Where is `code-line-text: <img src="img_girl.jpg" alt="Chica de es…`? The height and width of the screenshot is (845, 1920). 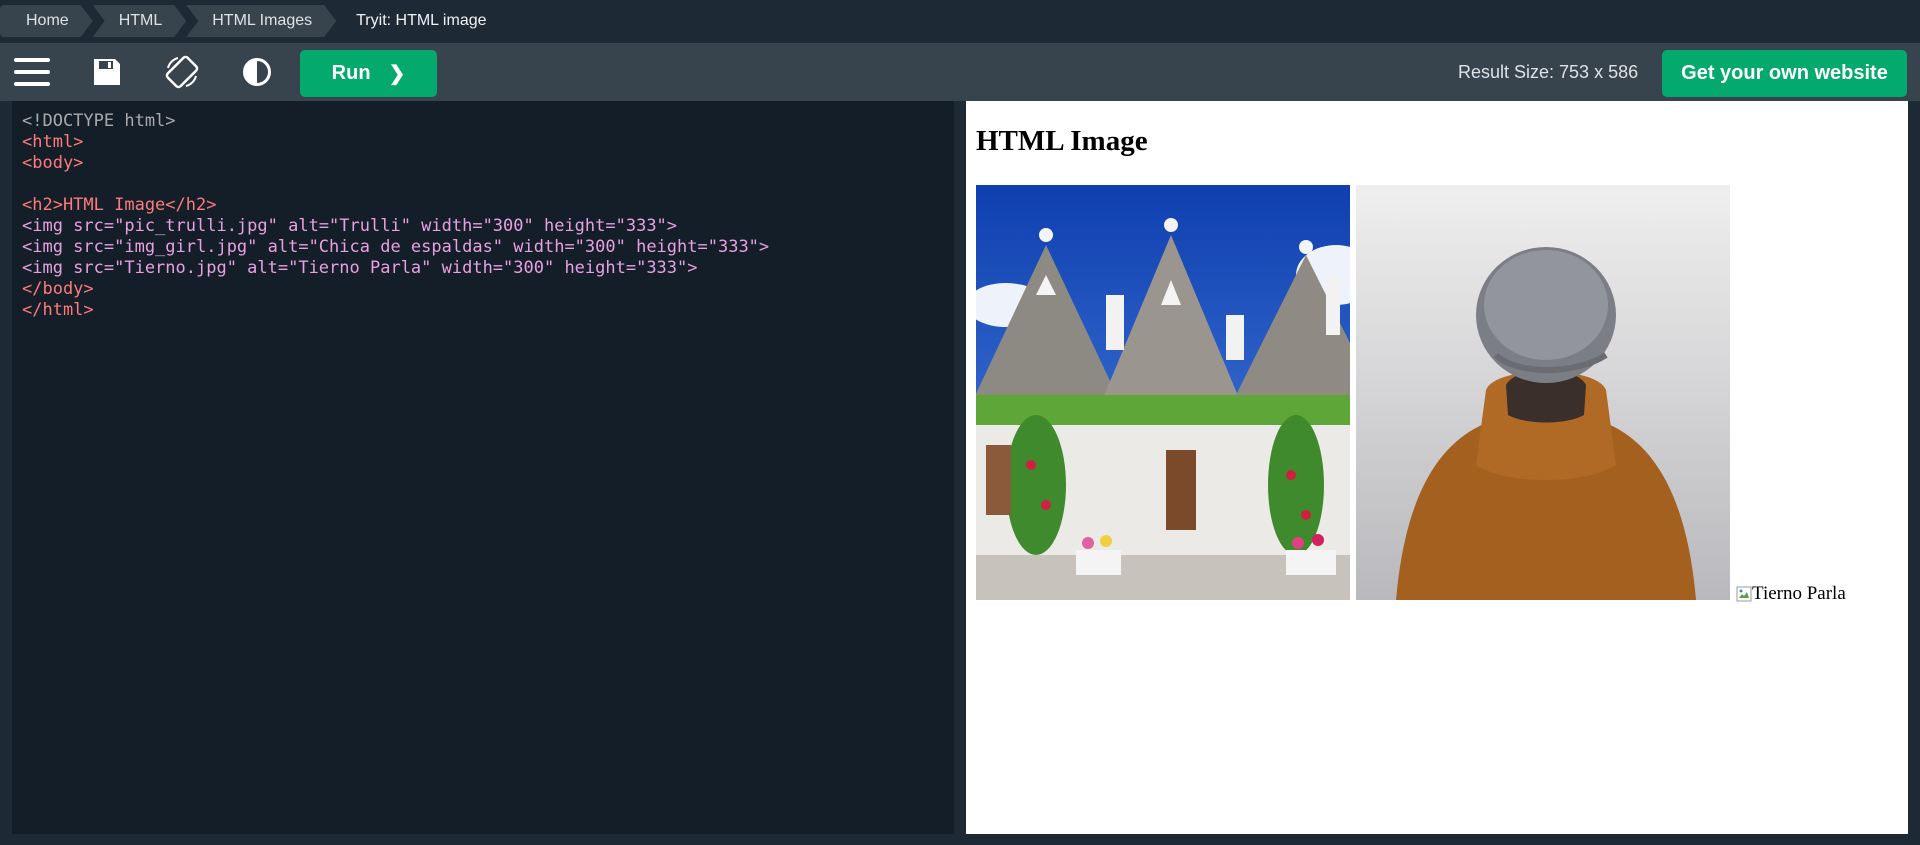 code-line-text: <img src="img_girl.jpg" alt="Chica de es… is located at coordinates (396, 247).